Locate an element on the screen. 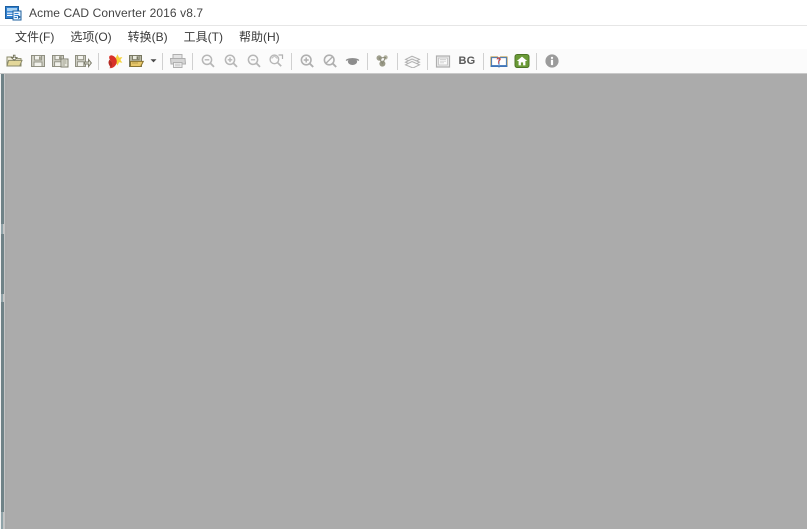 The height and width of the screenshot is (529, 807). zoom-previous-icon is located at coordinates (330, 61).